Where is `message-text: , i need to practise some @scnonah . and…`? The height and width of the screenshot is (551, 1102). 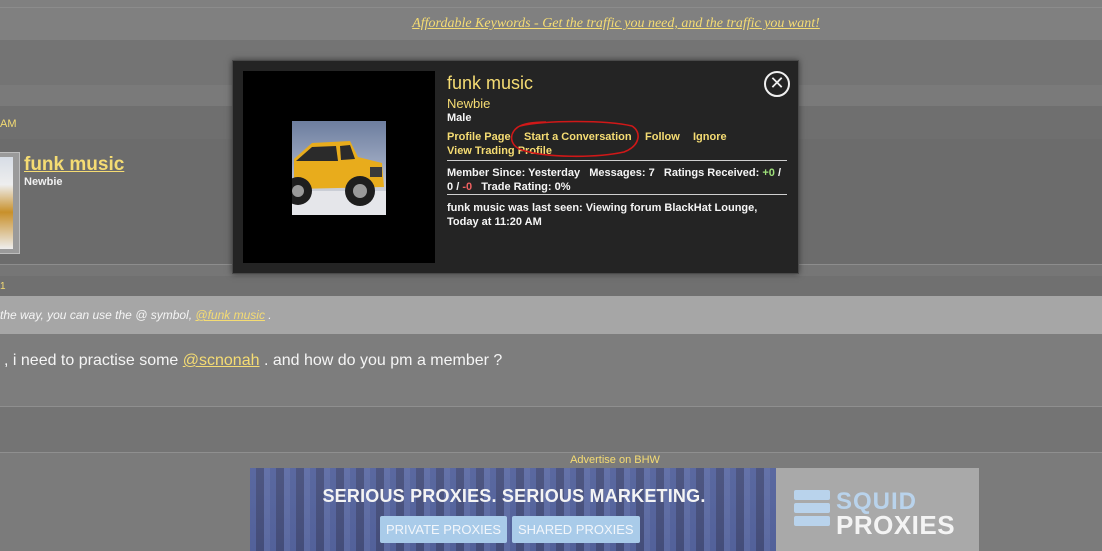
message-text: , i need to practise some @scnonah . and… is located at coordinates (253, 361).